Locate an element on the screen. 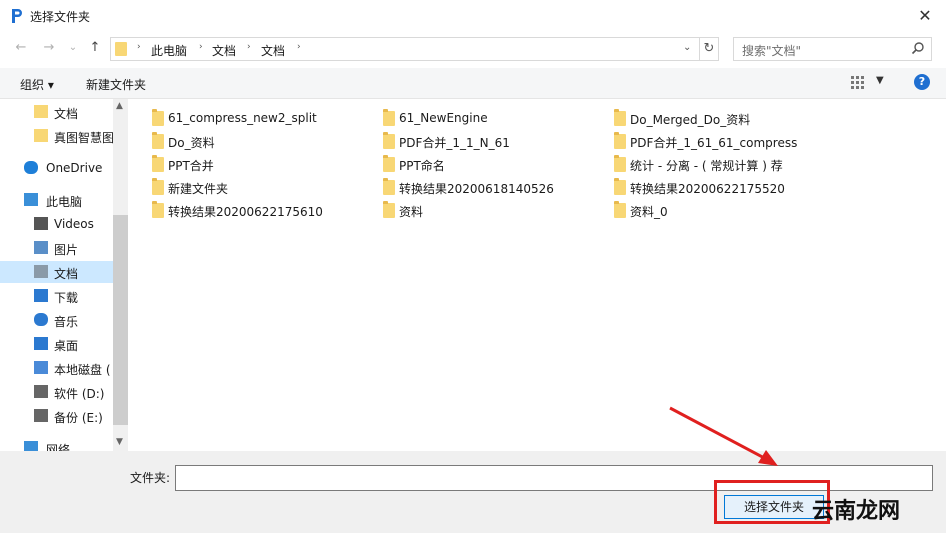  breadcrumb-documents-sub: 文档 is located at coordinates (273, 50).